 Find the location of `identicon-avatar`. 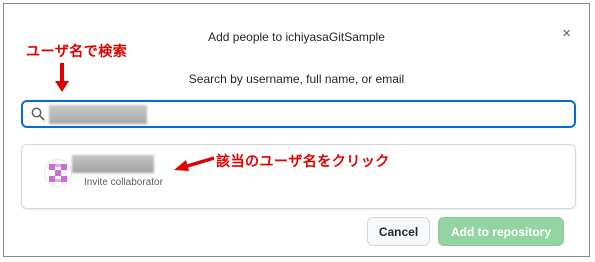

identicon-avatar is located at coordinates (58, 173).